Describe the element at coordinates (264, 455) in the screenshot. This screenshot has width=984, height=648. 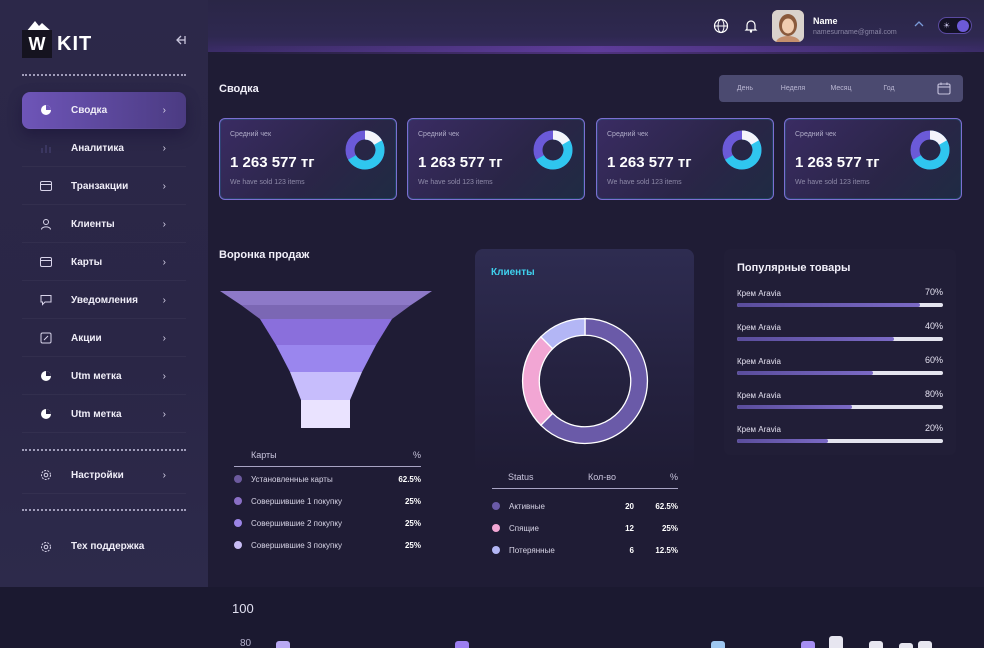
I see `column-header-cards: Карты` at that location.